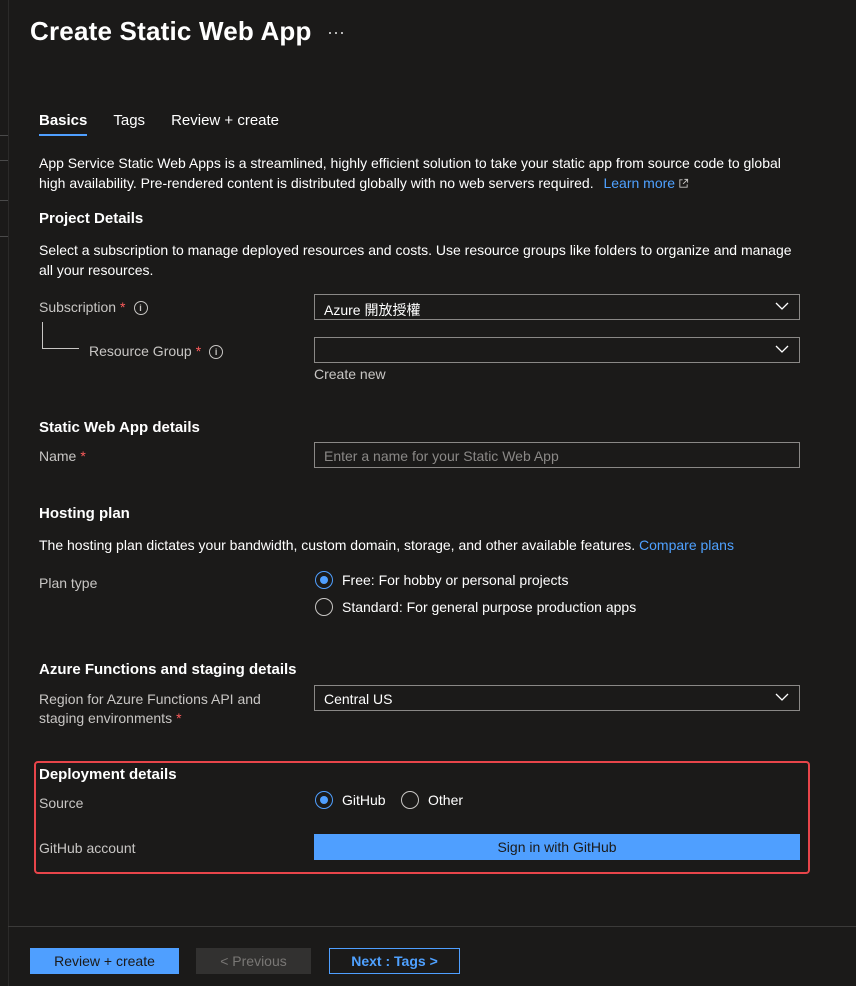 This screenshot has width=856, height=986. Describe the element at coordinates (364, 800) in the screenshot. I see `source-github-label: GitHub` at that location.